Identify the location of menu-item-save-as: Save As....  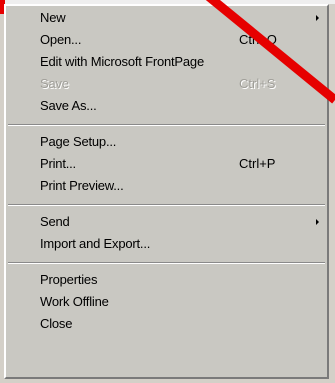
(166, 106).